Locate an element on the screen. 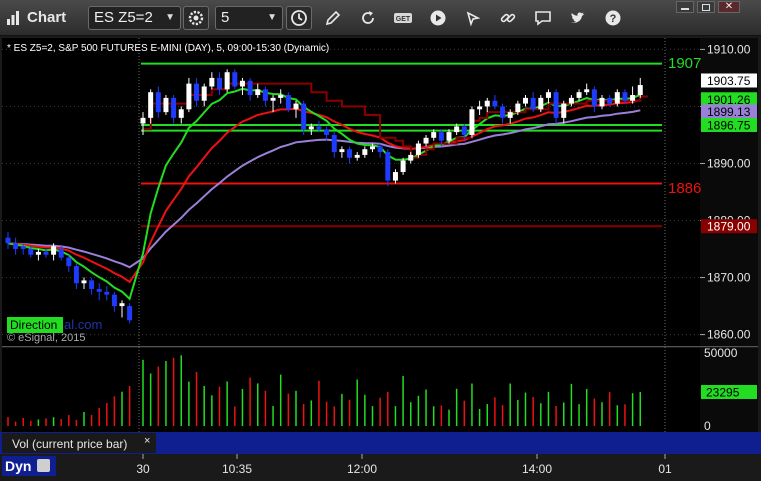 This screenshot has height=481, width=761. interval-dropdown-icon: ▼ is located at coordinates (272, 18).